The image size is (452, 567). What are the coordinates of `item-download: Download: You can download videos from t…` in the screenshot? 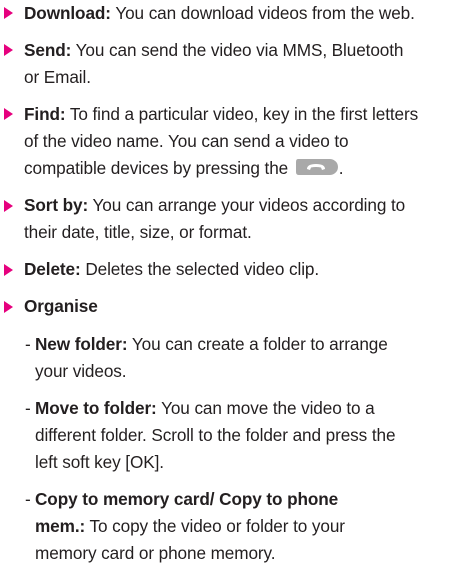 It's located at (219, 13).